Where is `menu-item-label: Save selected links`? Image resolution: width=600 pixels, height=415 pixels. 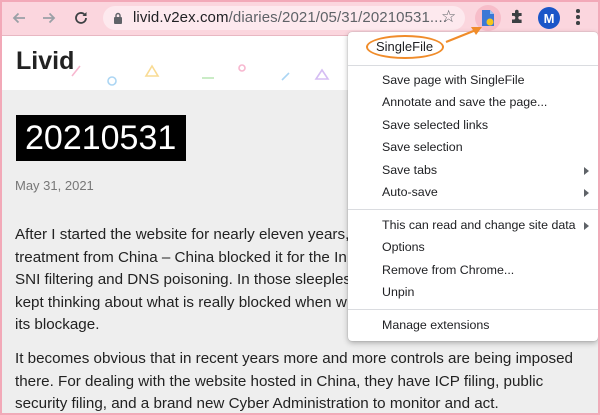
menu-item-label: Save selected links is located at coordinates (435, 125).